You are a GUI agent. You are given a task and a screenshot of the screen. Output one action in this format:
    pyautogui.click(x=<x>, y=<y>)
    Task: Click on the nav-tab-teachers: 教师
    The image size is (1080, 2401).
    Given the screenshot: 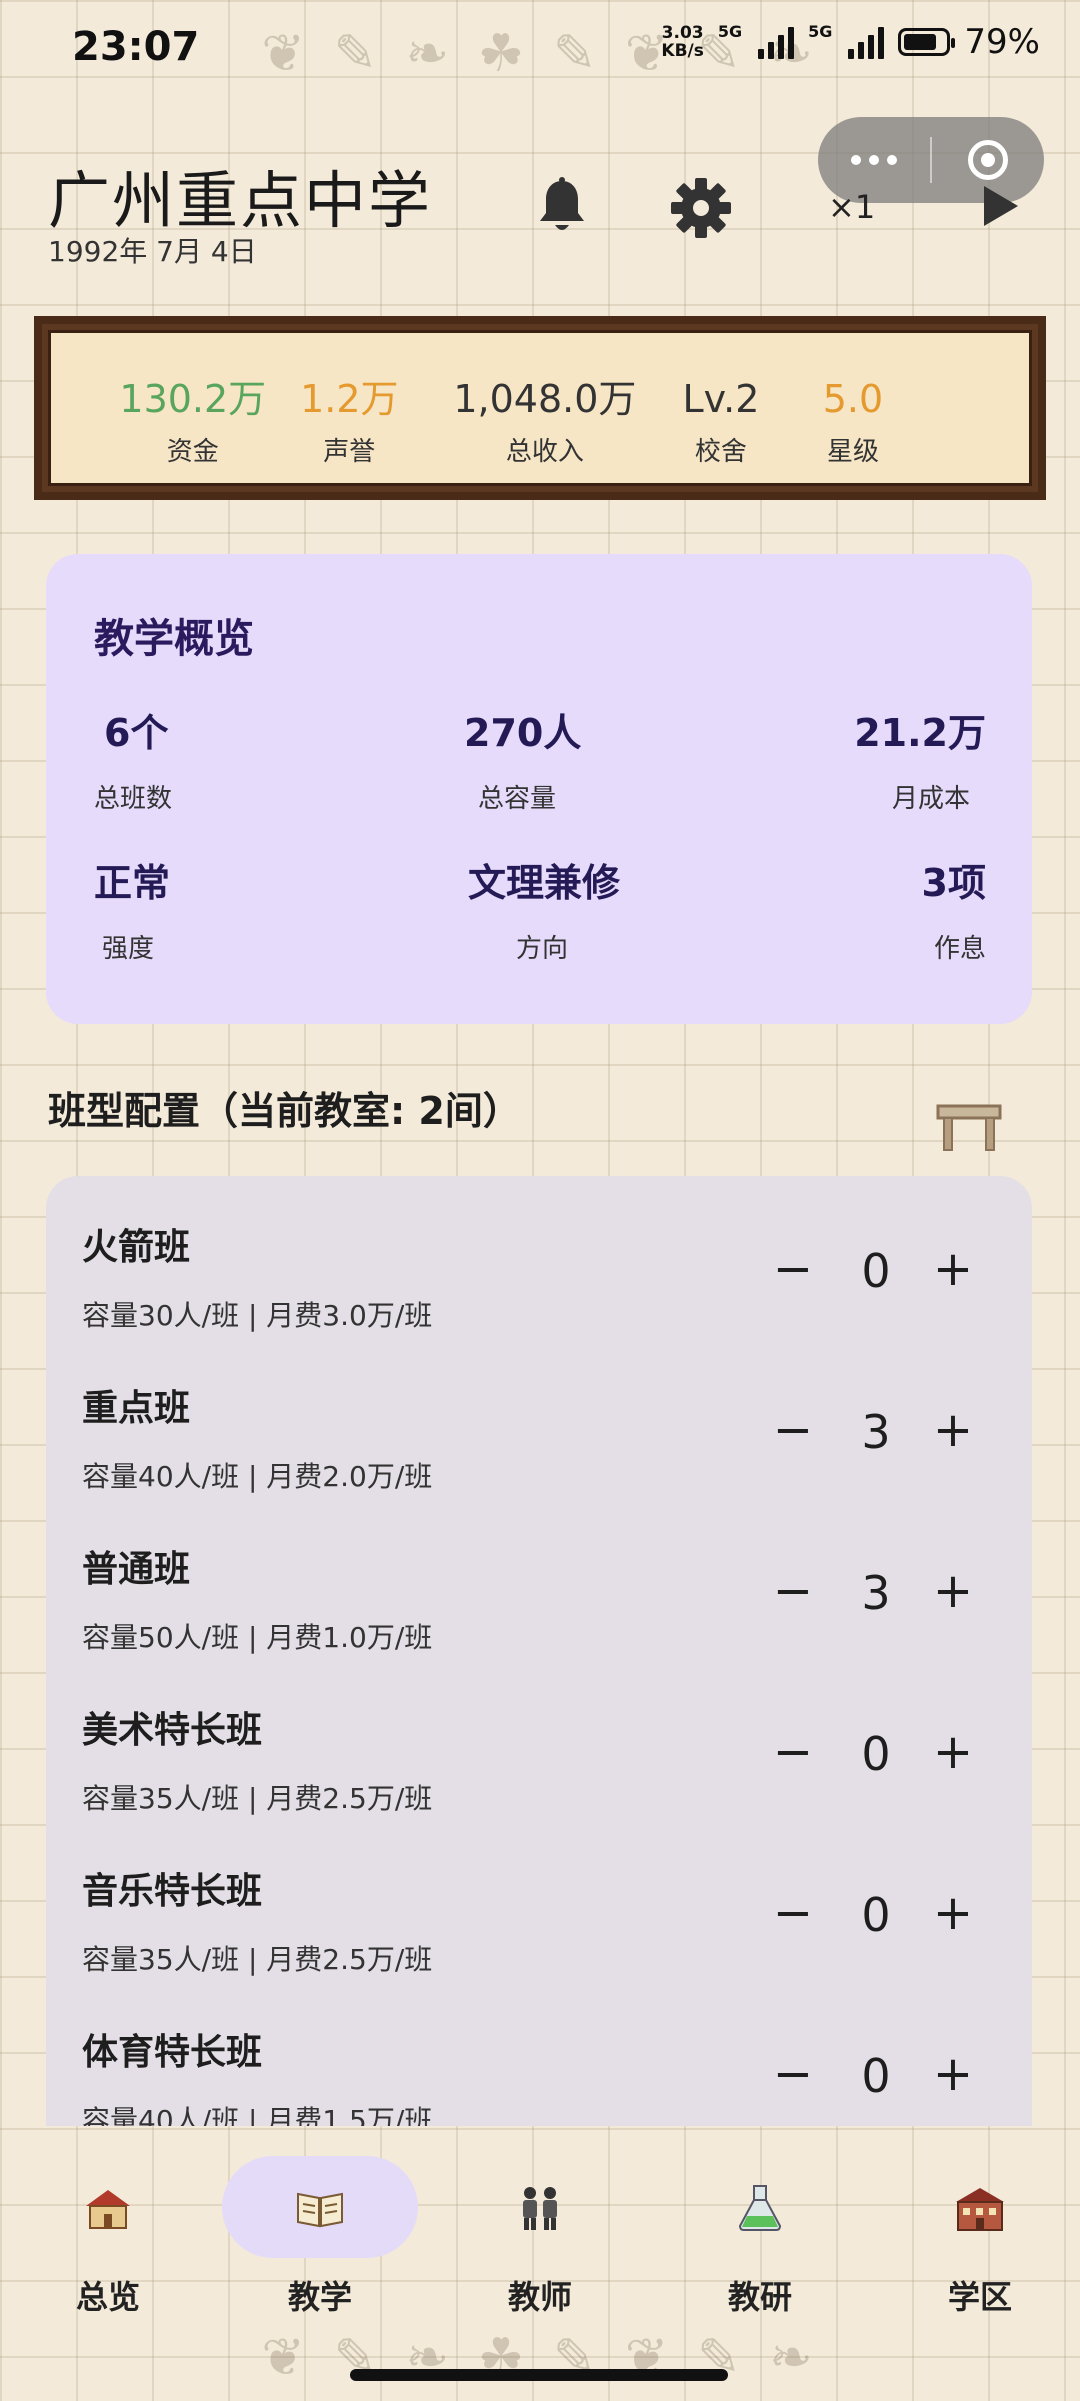 What is the action you would take?
    pyautogui.click(x=540, y=2226)
    